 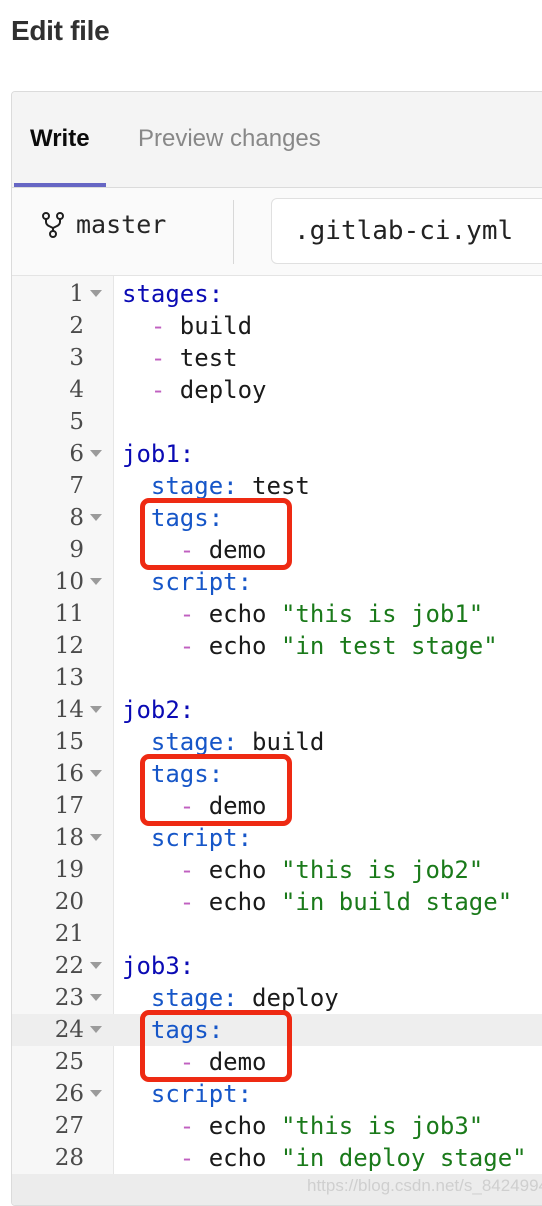 What do you see at coordinates (277, 710) in the screenshot?
I see `code-line: 14 job2:` at bounding box center [277, 710].